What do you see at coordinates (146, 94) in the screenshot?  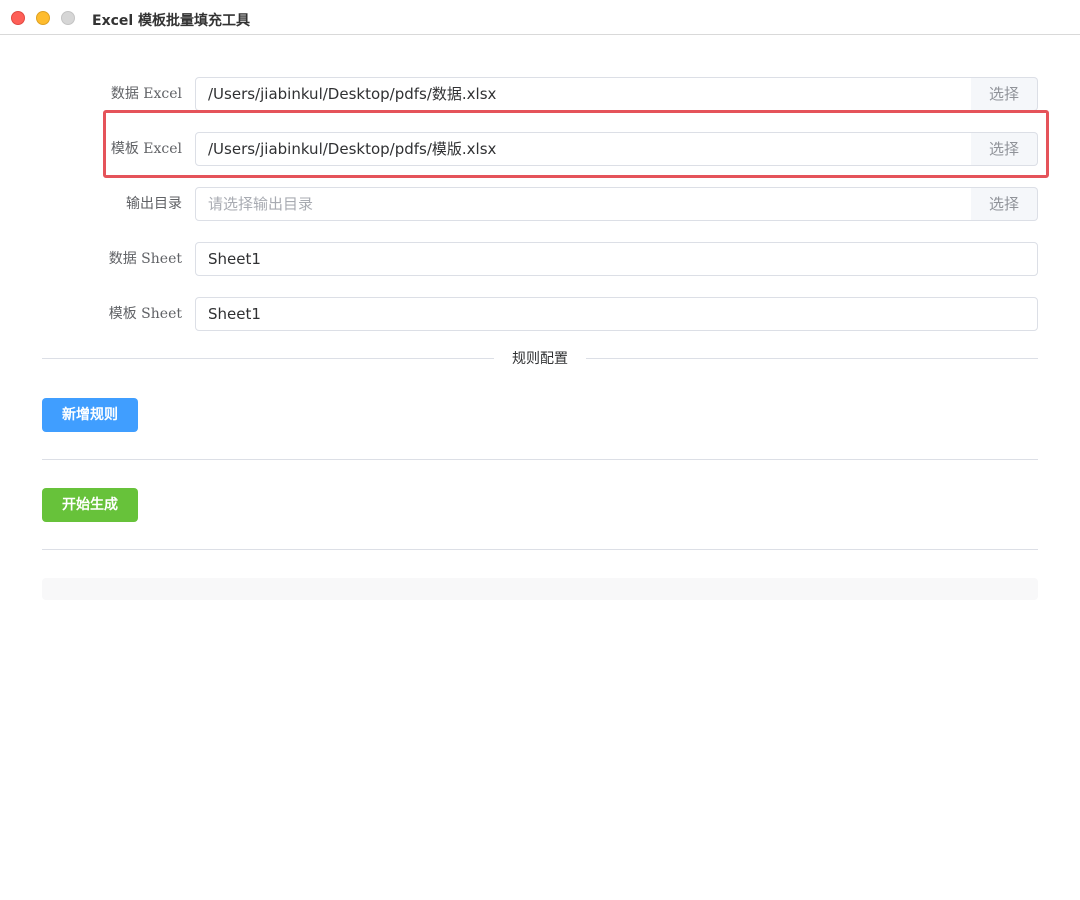 I see `data-excel-label: 数据 Excel` at bounding box center [146, 94].